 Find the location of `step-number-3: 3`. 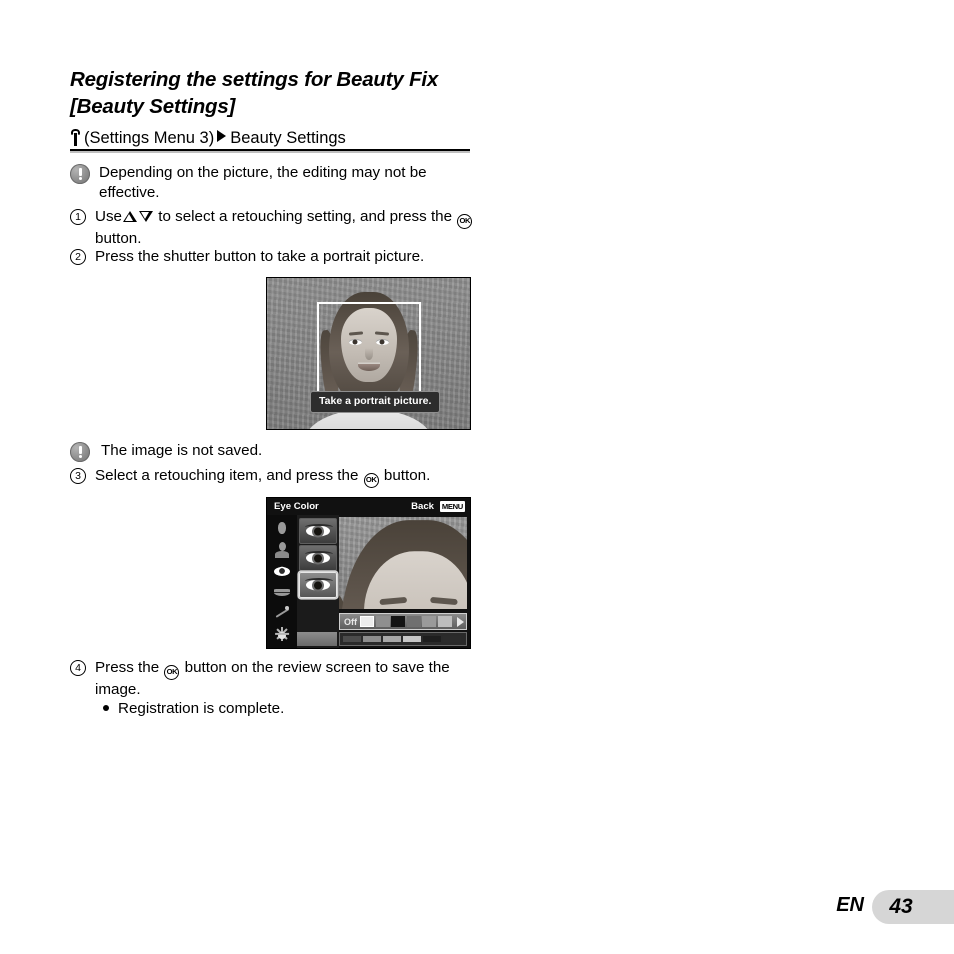

step-number-3: 3 is located at coordinates (78, 476).